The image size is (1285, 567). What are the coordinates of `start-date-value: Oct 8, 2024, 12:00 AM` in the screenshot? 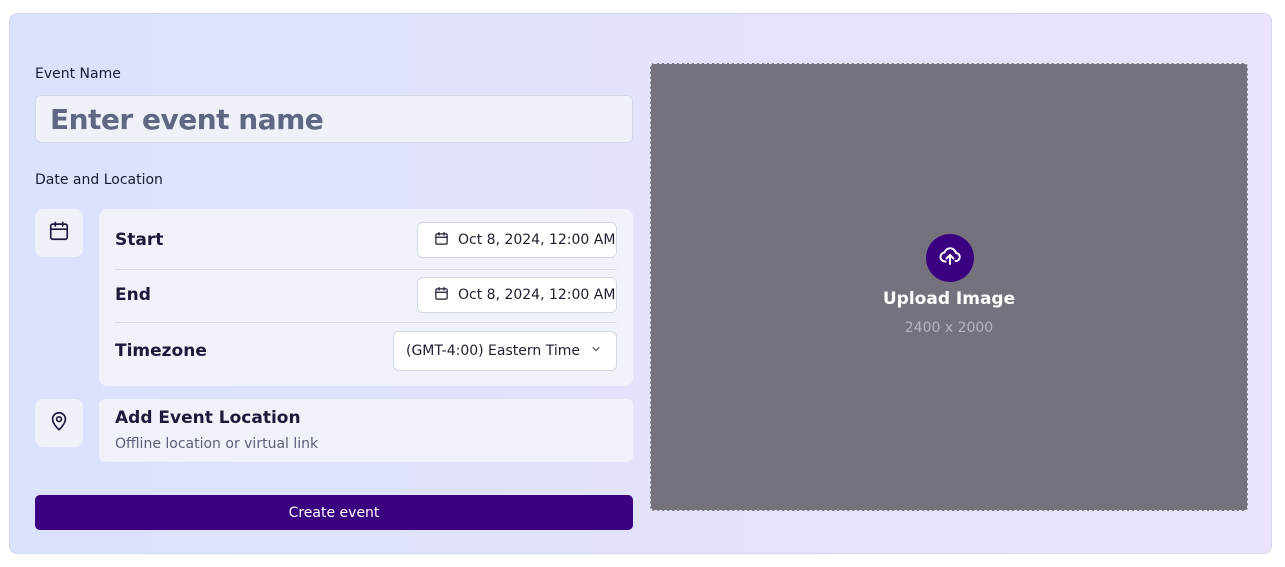 It's located at (537, 240).